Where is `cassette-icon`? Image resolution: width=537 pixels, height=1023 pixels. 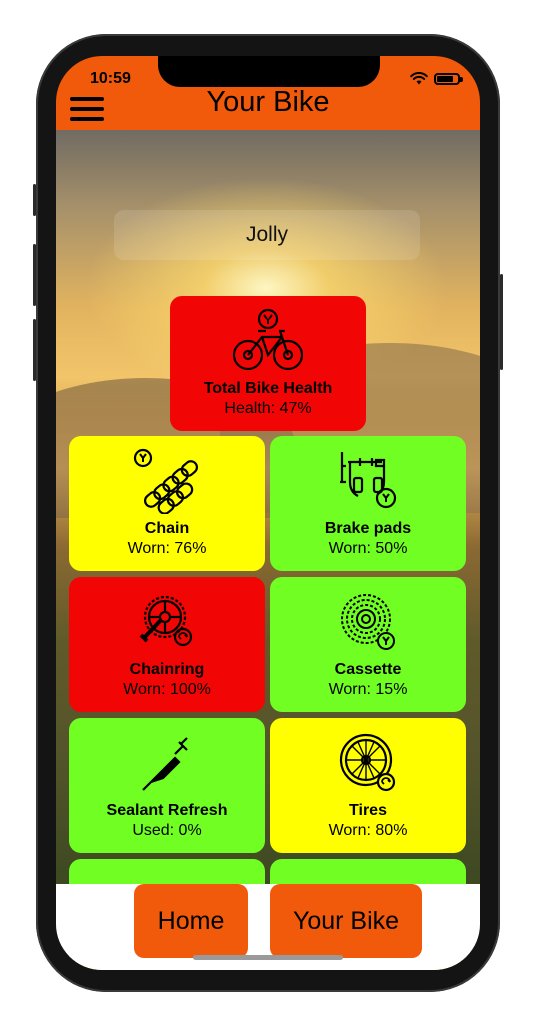
cassette-icon is located at coordinates (368, 622).